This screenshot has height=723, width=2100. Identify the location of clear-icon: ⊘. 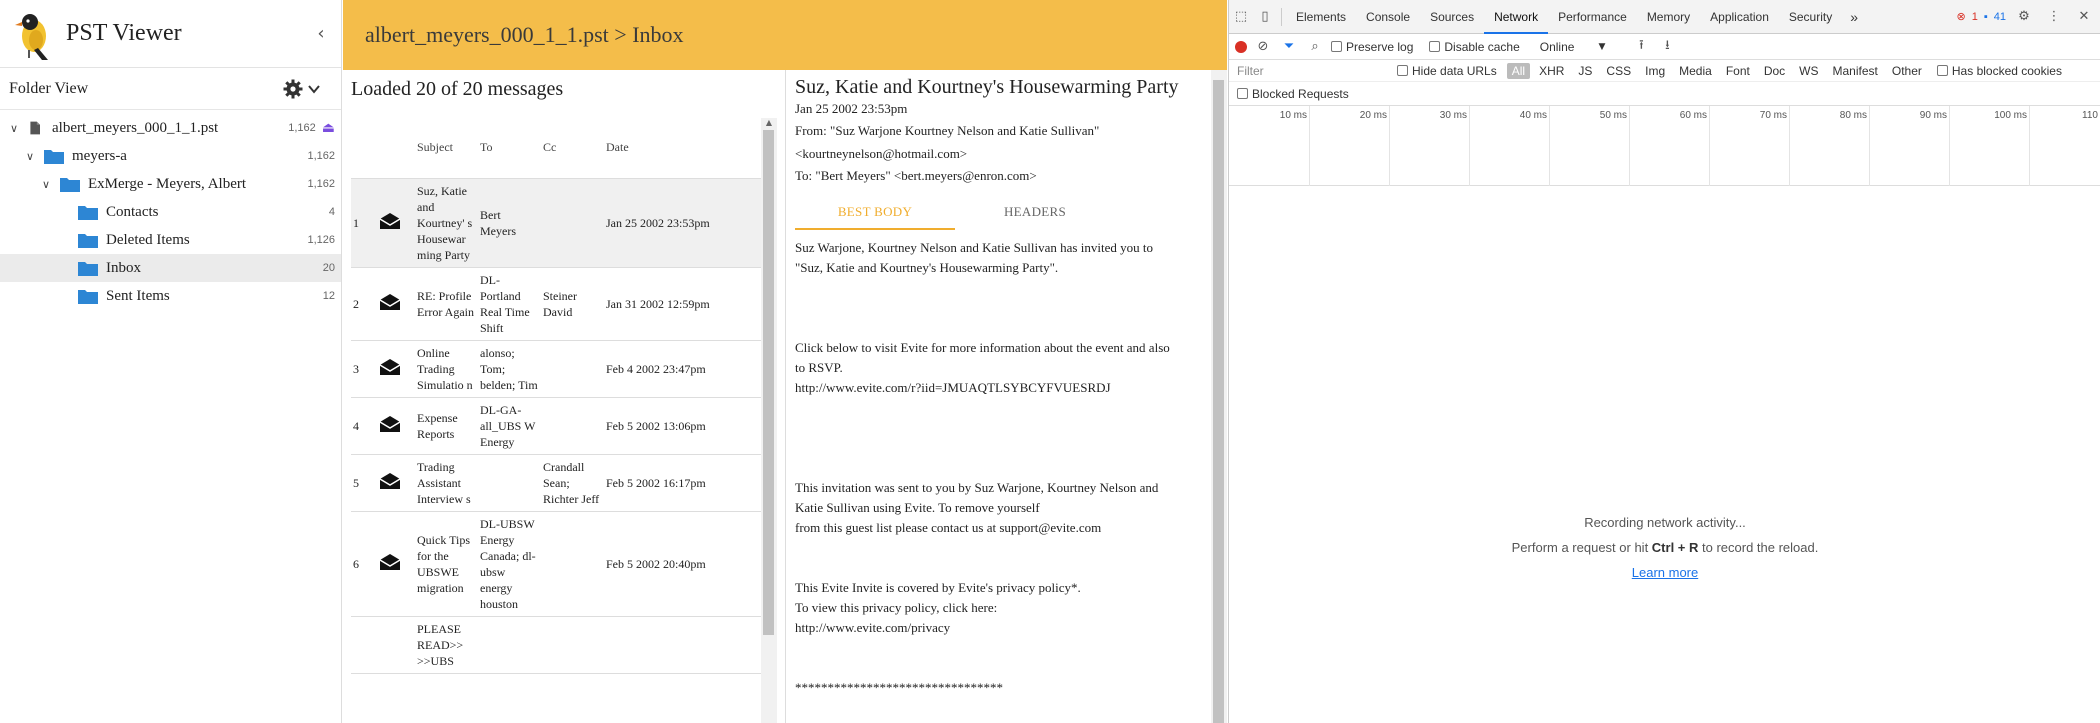
(1263, 46).